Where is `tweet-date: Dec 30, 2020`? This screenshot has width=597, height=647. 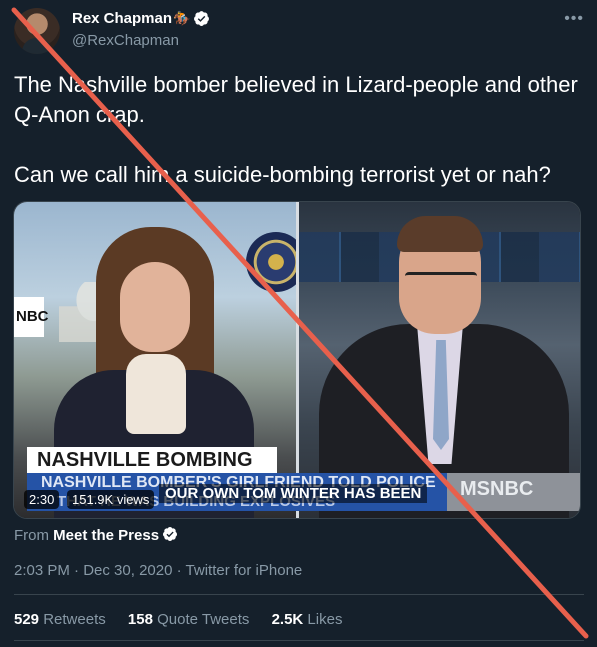
tweet-date: Dec 30, 2020 is located at coordinates (127, 570).